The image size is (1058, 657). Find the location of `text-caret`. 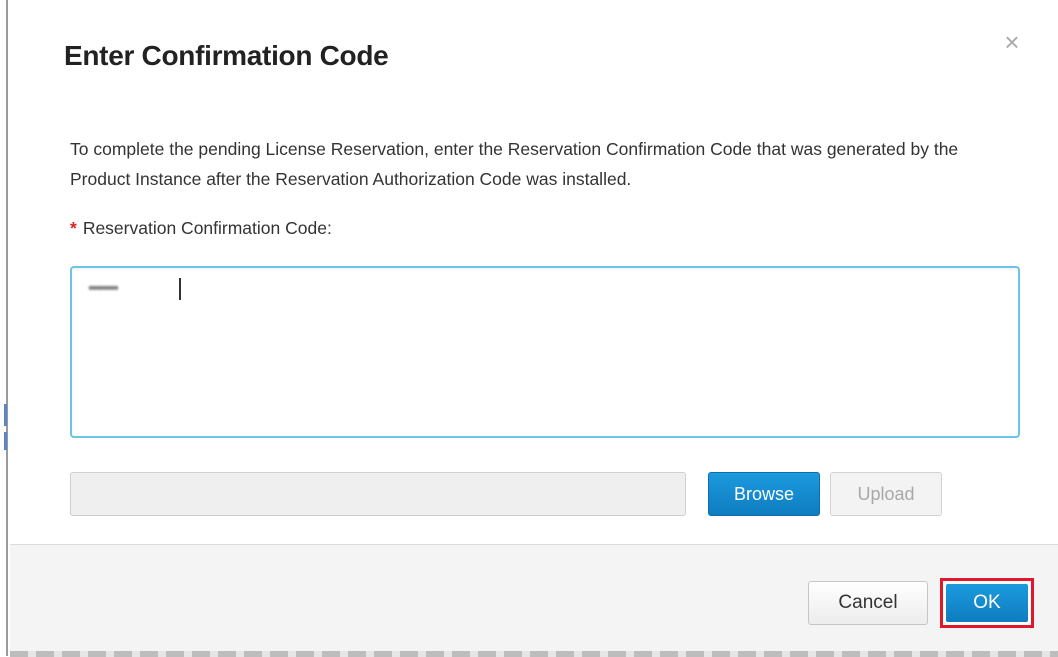

text-caret is located at coordinates (180, 289).